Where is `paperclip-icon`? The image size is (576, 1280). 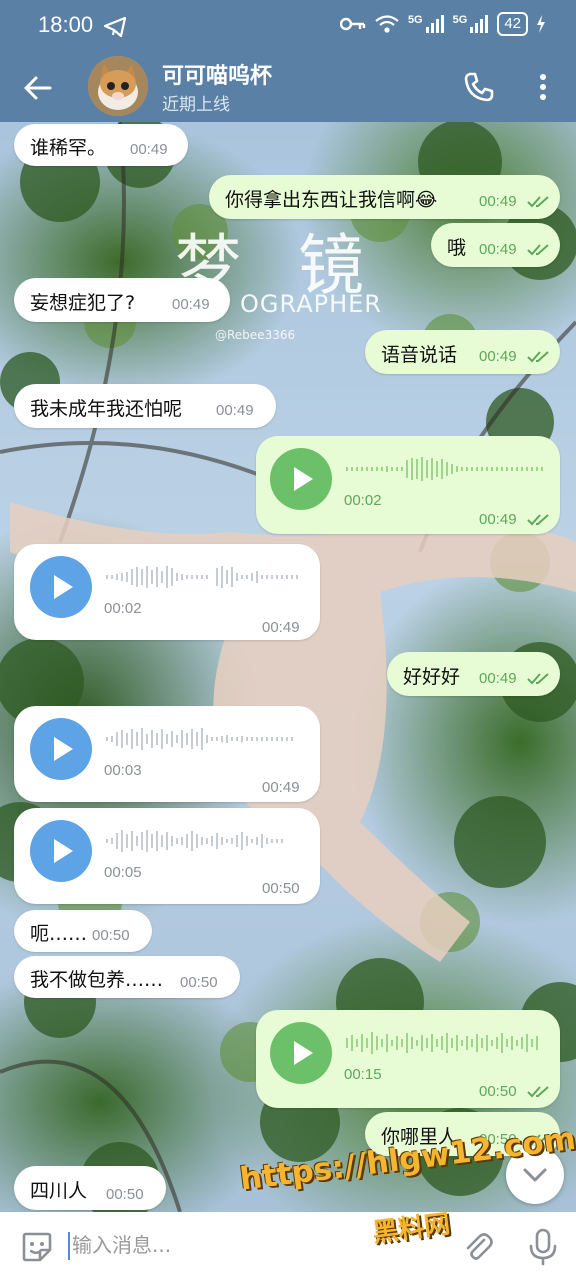
paperclip-icon is located at coordinates (478, 1247).